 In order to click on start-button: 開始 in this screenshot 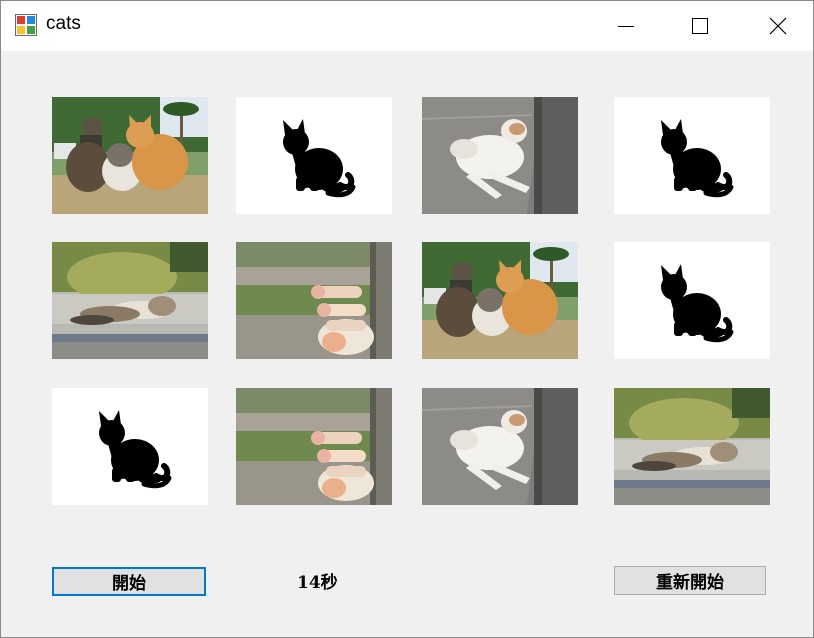, I will do `click(129, 581)`.